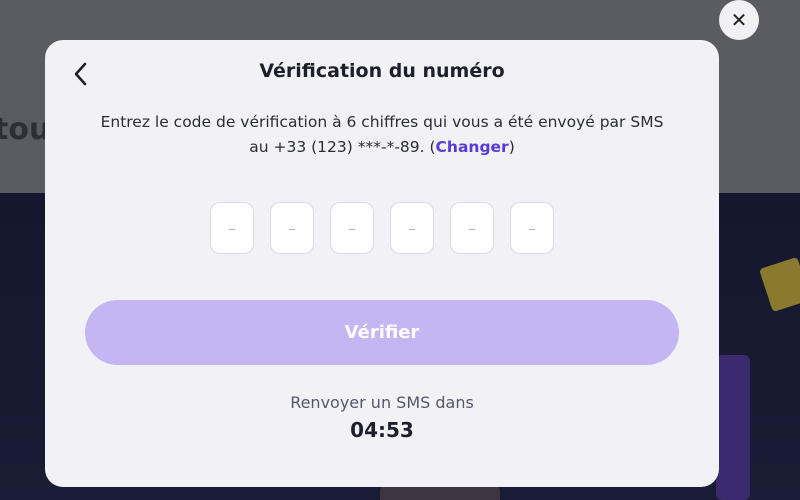  Describe the element at coordinates (292, 228) in the screenshot. I see `code-digit-input-2: –` at that location.